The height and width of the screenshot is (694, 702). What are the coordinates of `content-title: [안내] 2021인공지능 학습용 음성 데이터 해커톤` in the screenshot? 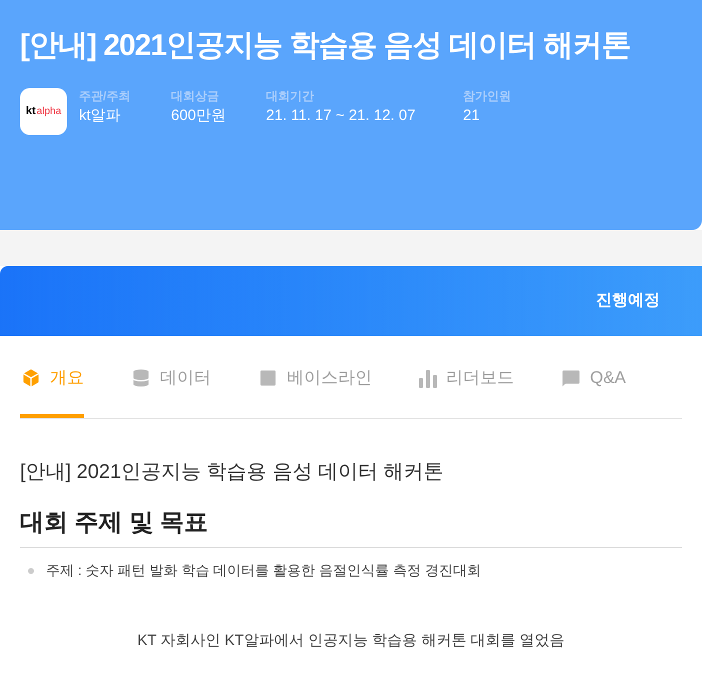 It's located at (232, 472).